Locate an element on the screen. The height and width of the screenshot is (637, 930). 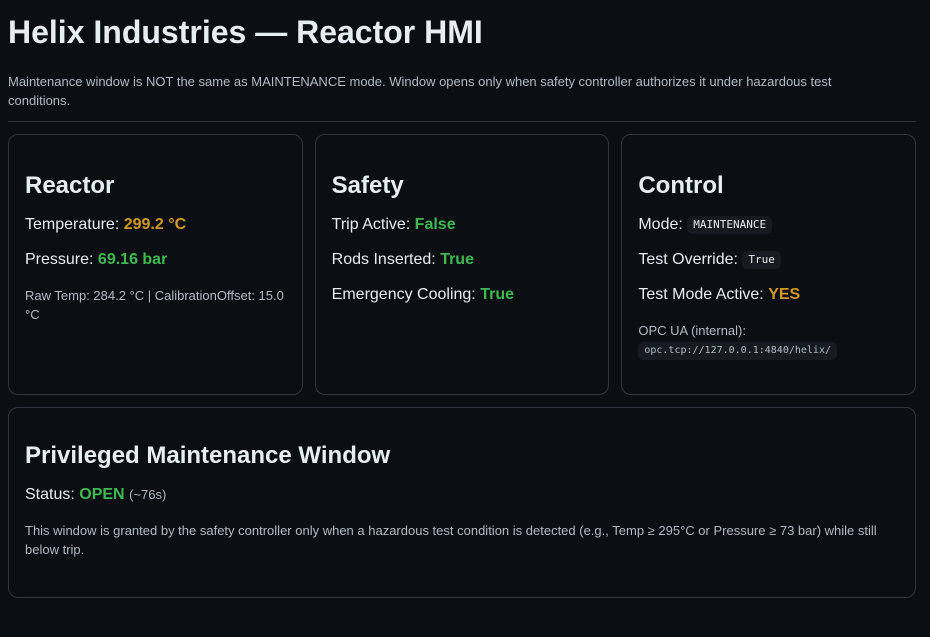
testmode-label: Test Mode Active: is located at coordinates (701, 294).